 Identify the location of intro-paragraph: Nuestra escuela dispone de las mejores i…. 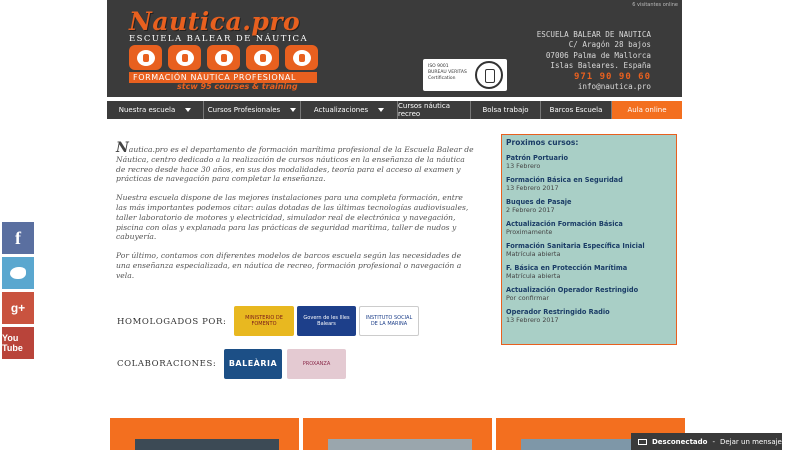
(292, 217).